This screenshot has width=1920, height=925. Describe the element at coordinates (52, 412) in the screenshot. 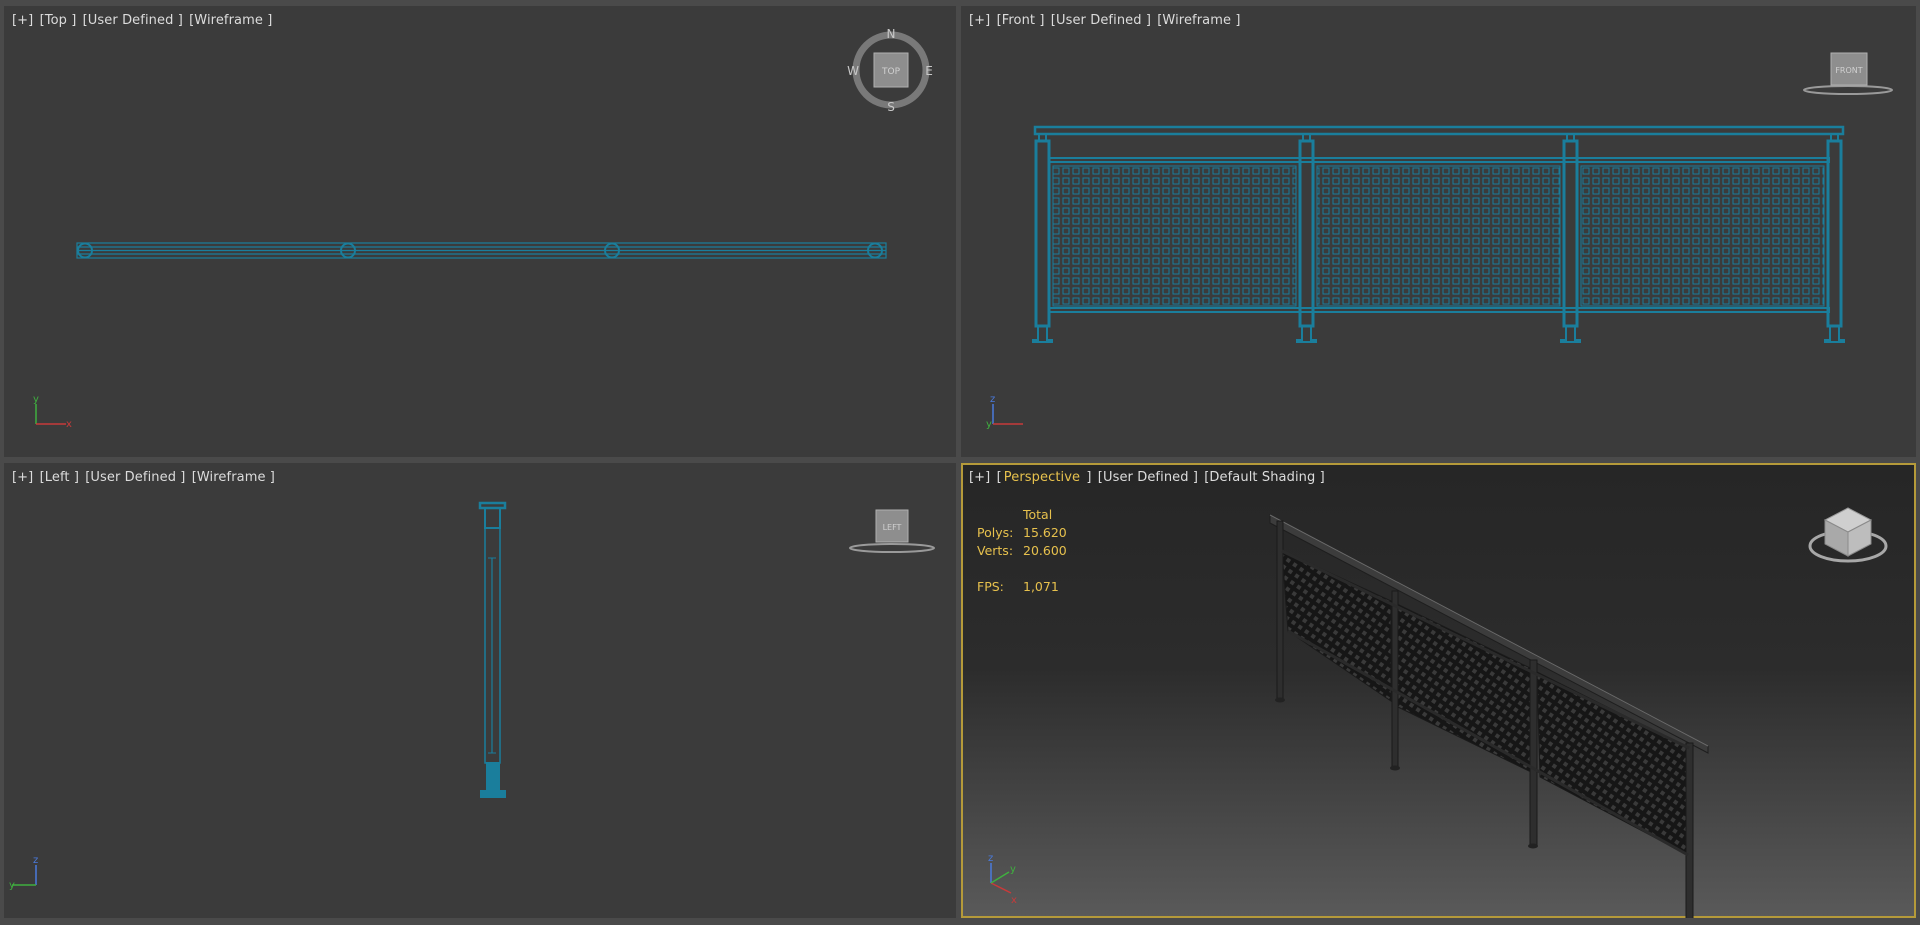

I see `axis-tripod: y x` at that location.